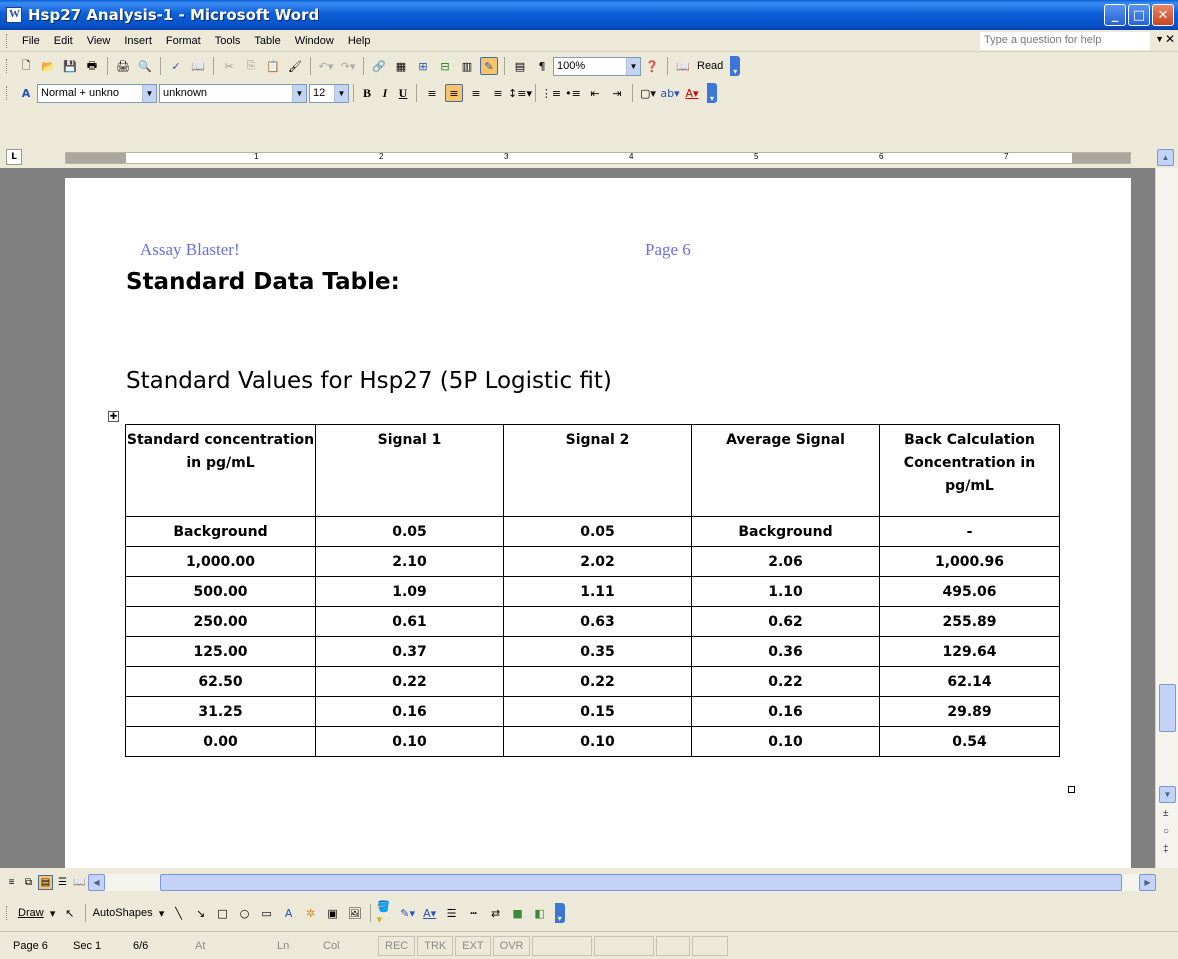 The width and height of the screenshot is (1178, 959). Describe the element at coordinates (1166, 813) in the screenshot. I see `previous-page-icon: ±` at that location.